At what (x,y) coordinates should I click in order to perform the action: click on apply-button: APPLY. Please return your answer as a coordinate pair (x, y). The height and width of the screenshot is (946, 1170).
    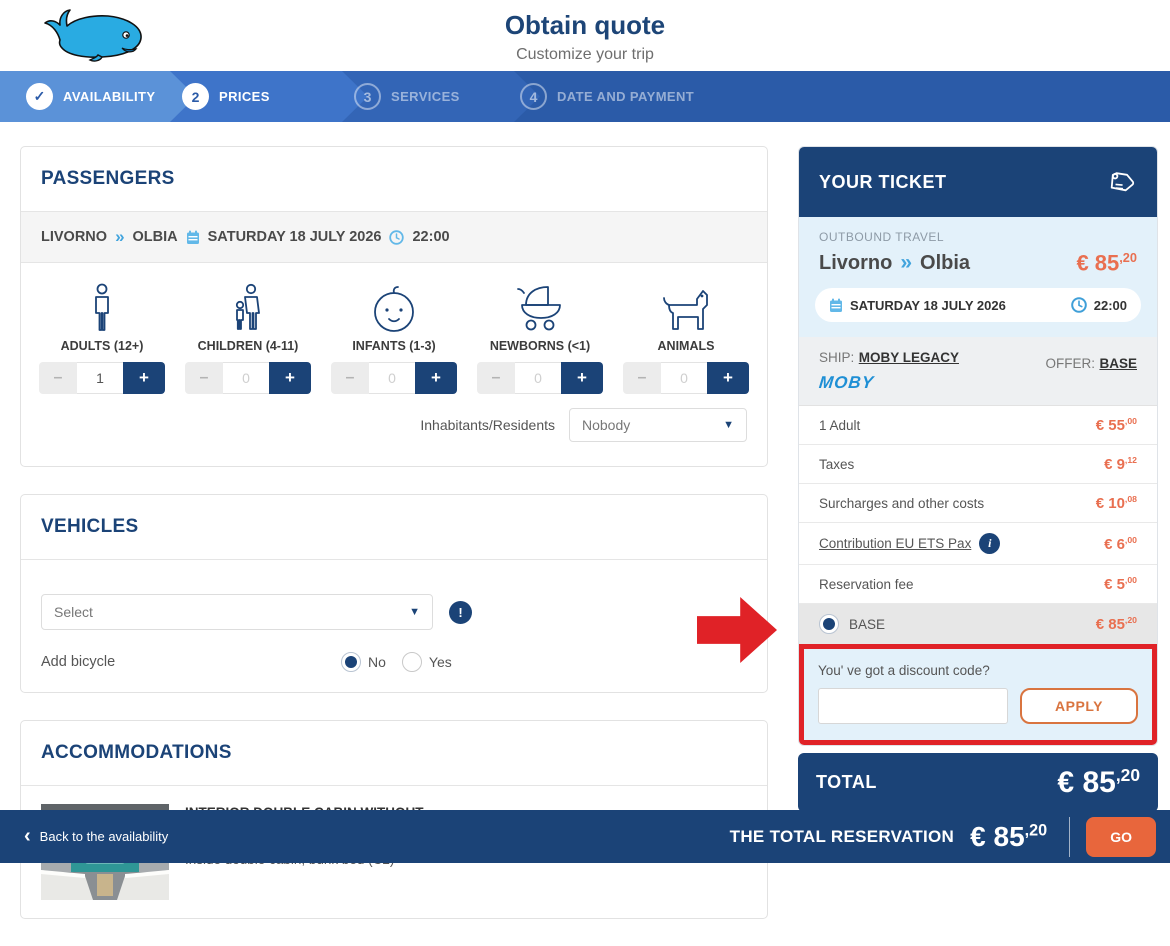
    Looking at the image, I should click on (1079, 706).